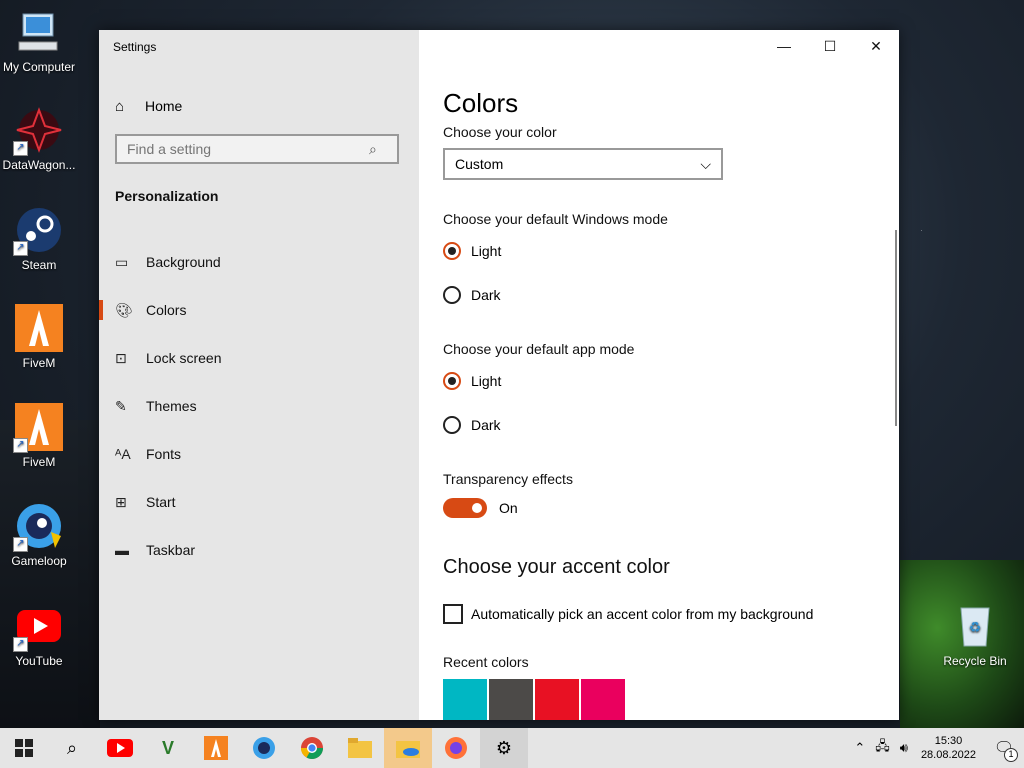 The height and width of the screenshot is (768, 1024). I want to click on firefox-icon, so click(456, 748).